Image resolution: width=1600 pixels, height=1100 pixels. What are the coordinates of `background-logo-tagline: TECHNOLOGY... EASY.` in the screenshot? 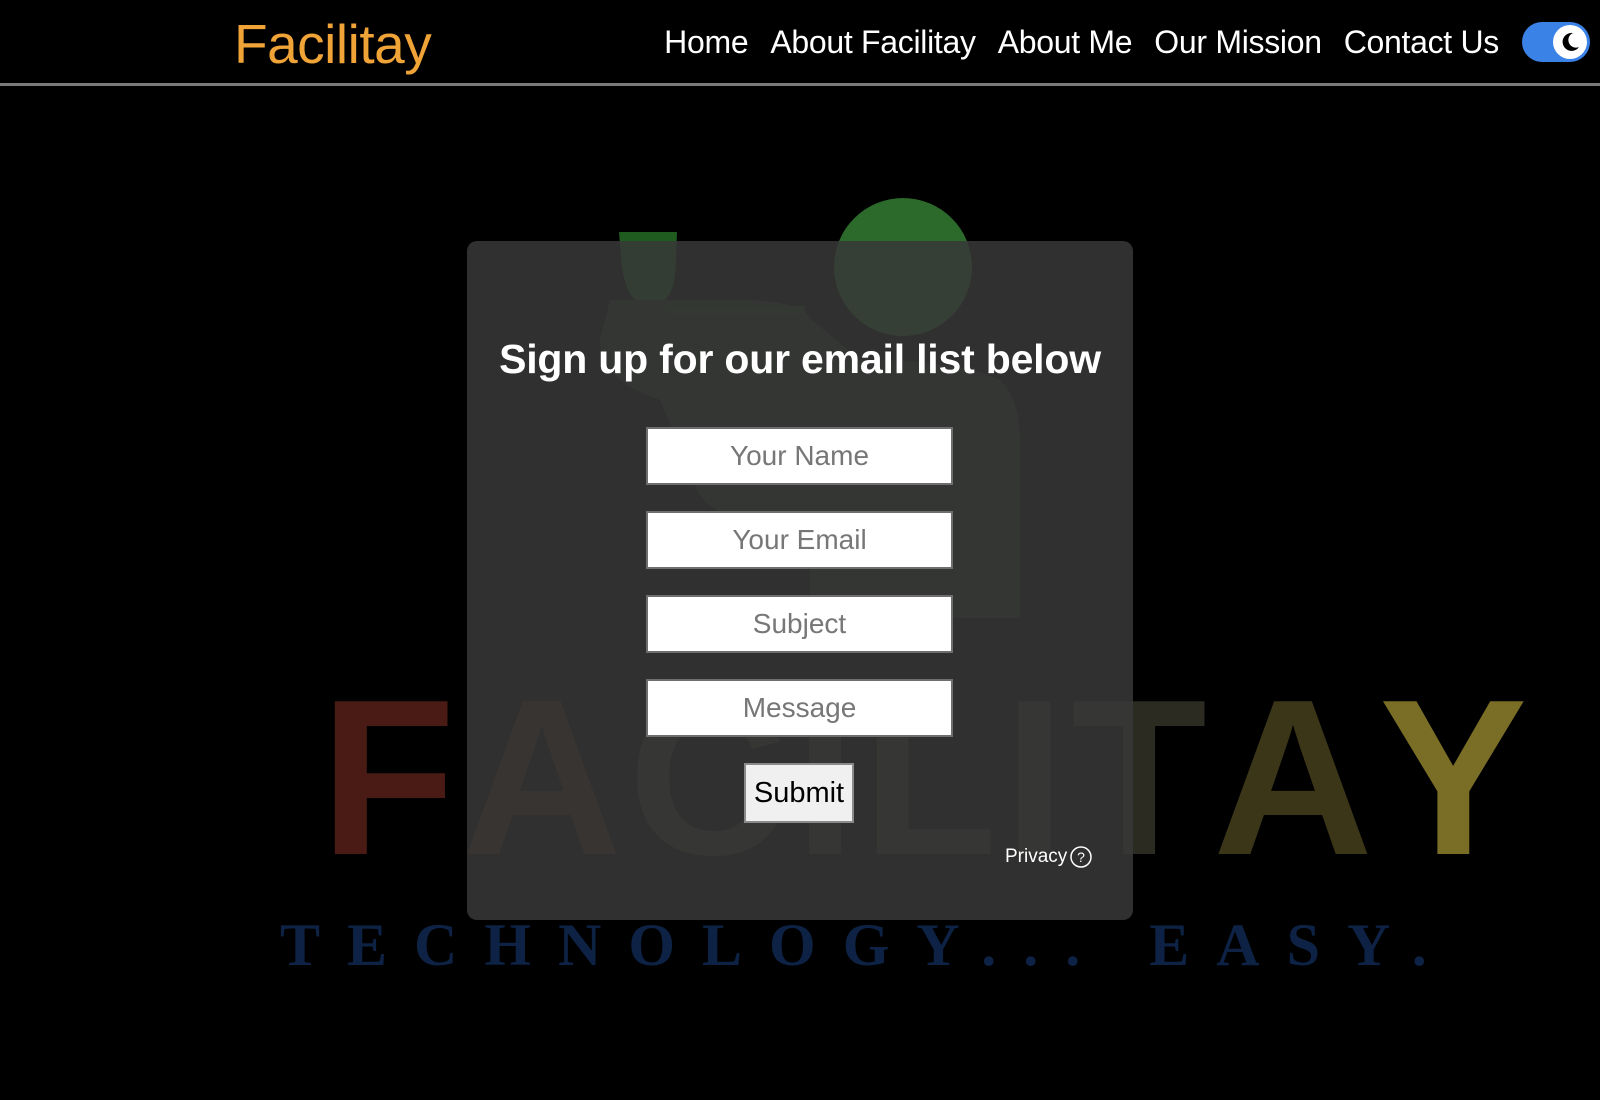 It's located at (867, 945).